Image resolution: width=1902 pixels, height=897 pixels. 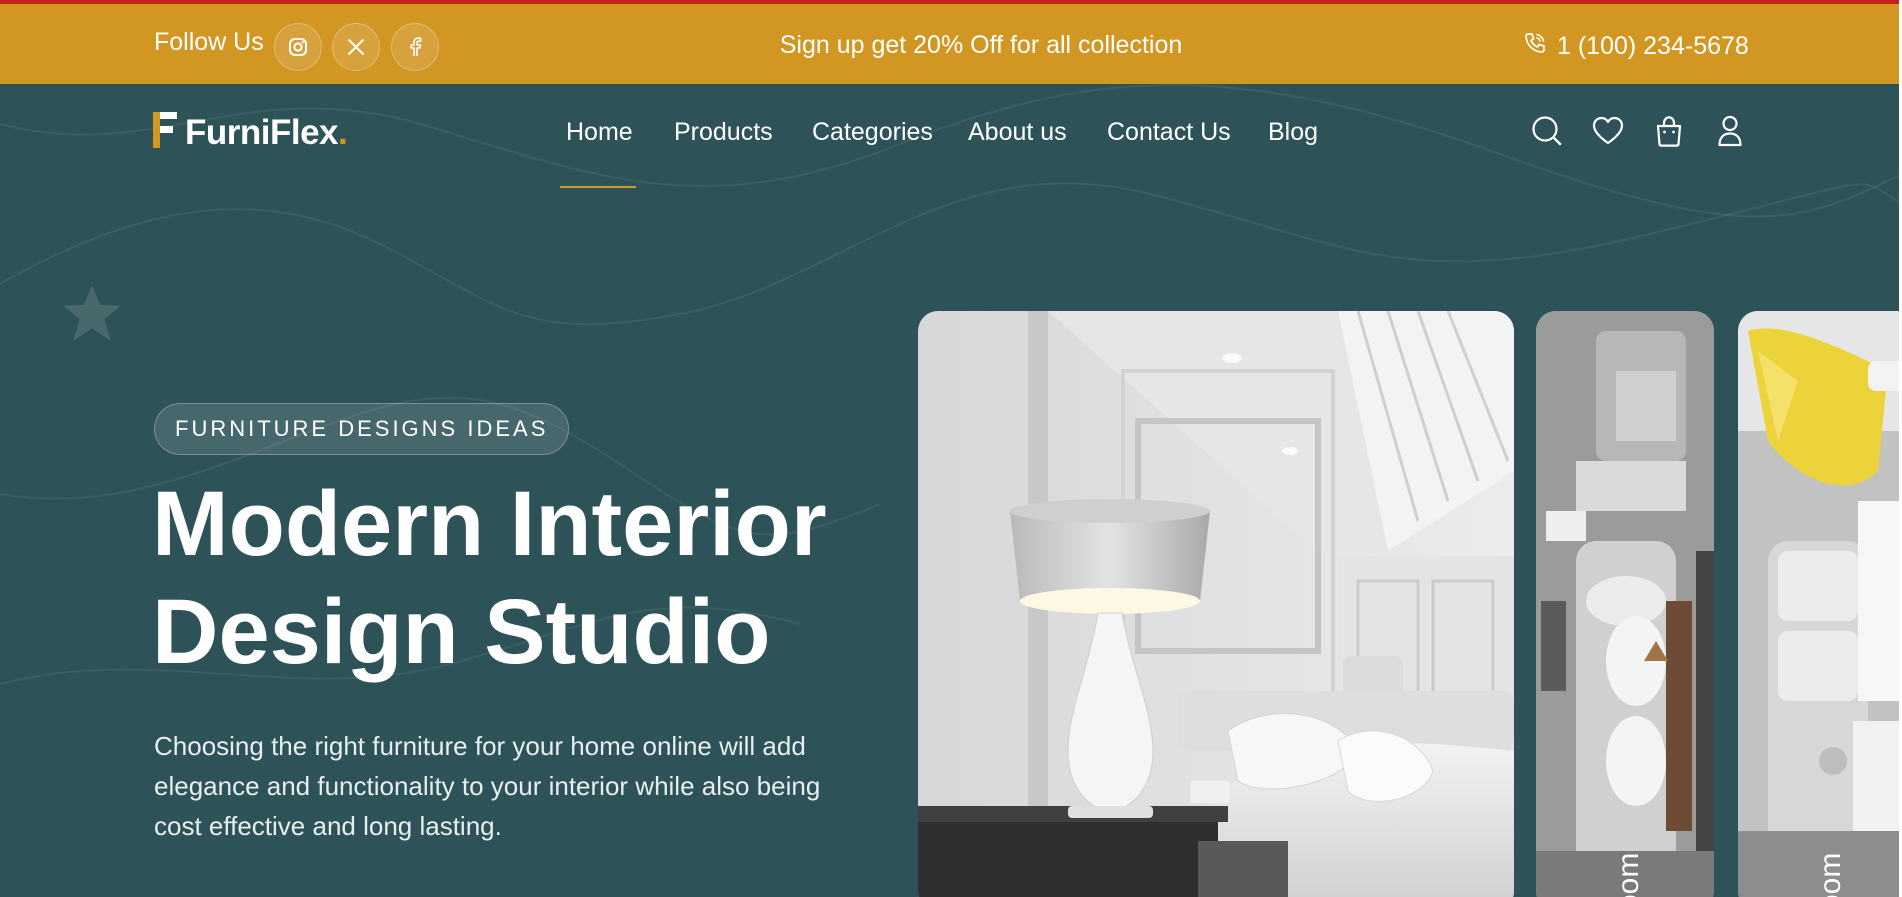 What do you see at coordinates (362, 429) in the screenshot?
I see `hero-badge: FURNITURE DESIGNS IDEAS` at bounding box center [362, 429].